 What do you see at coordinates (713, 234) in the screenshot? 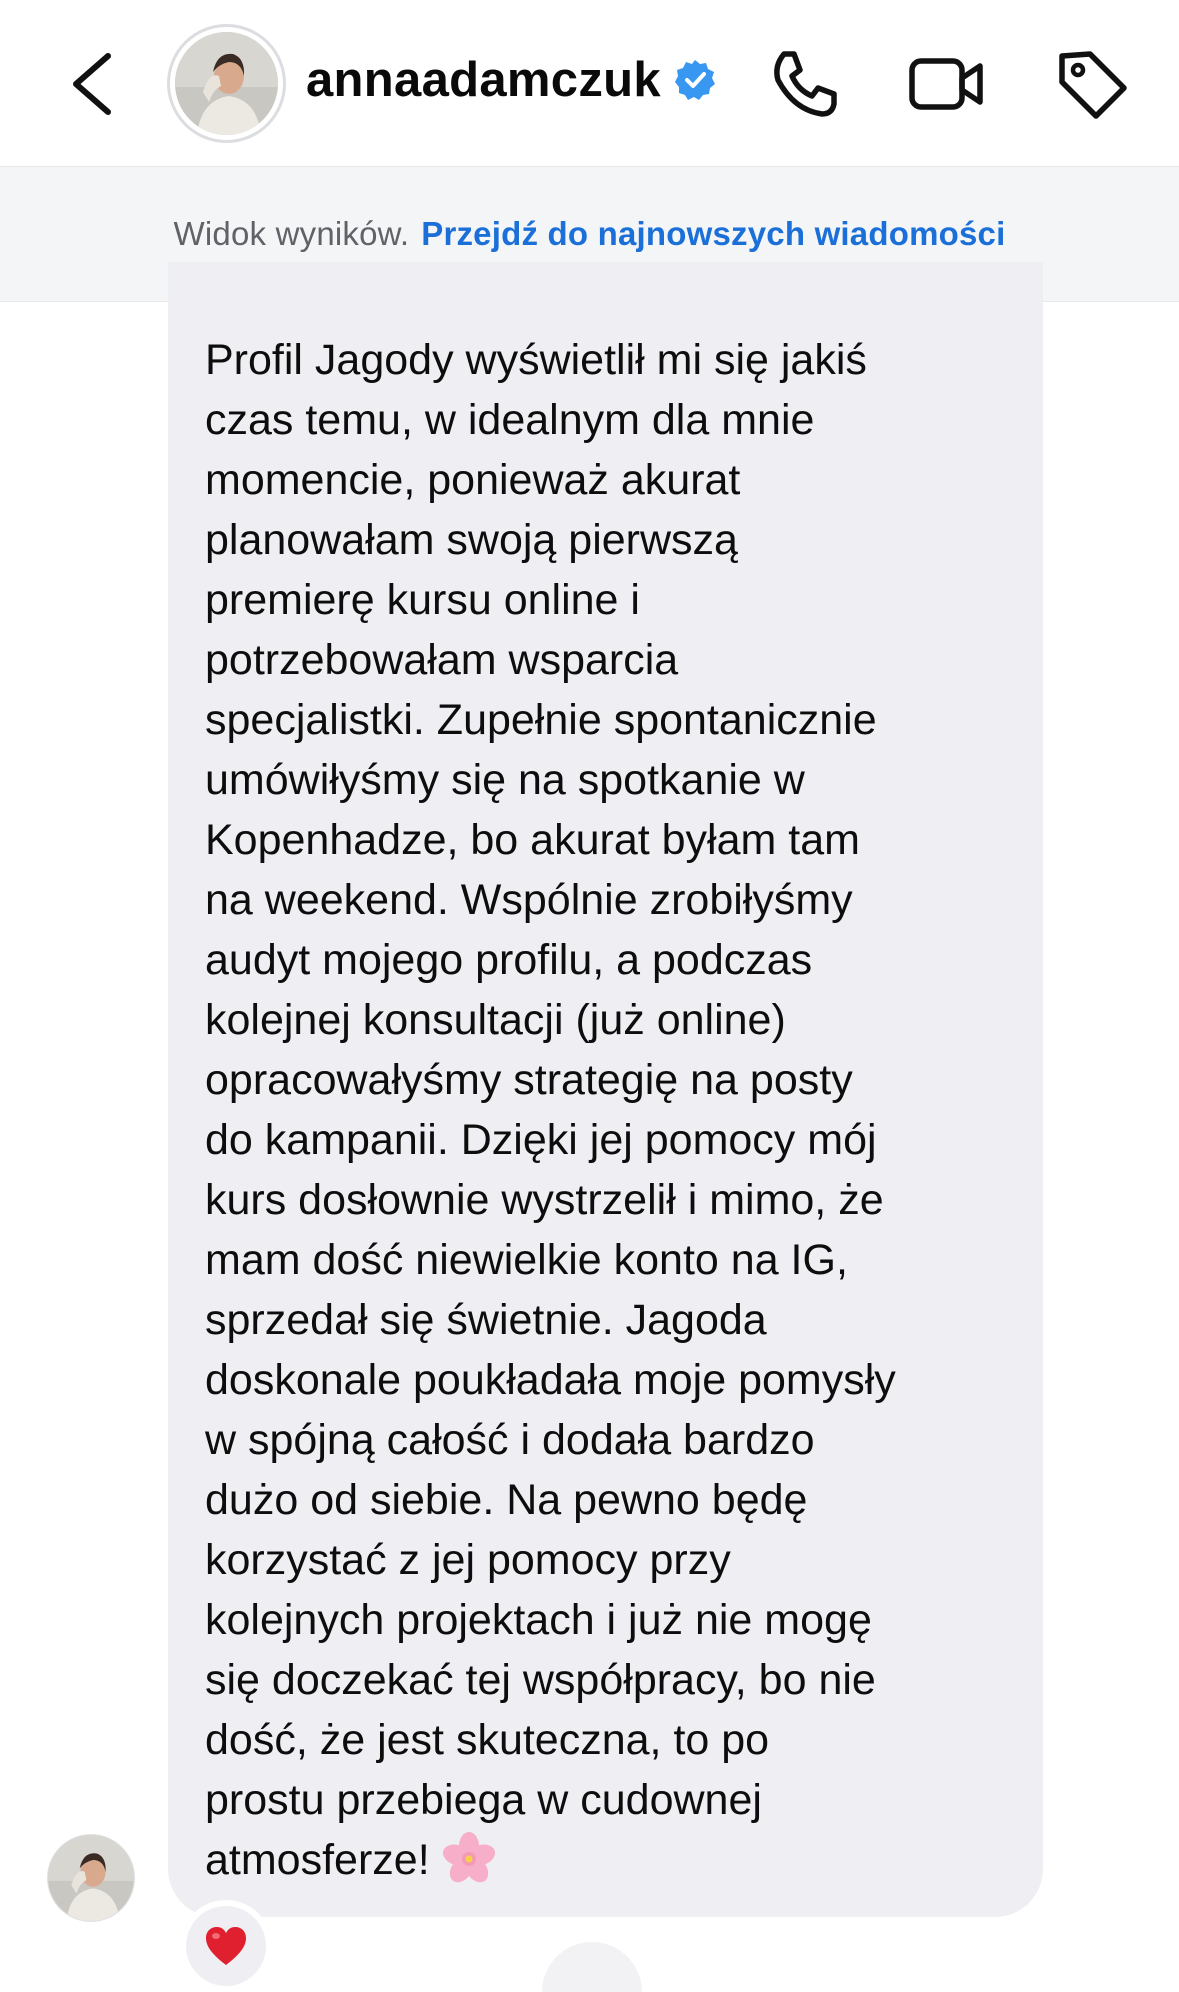
I see `jump-to-latest-link: Przejdź do najnowszych wiadomości` at bounding box center [713, 234].